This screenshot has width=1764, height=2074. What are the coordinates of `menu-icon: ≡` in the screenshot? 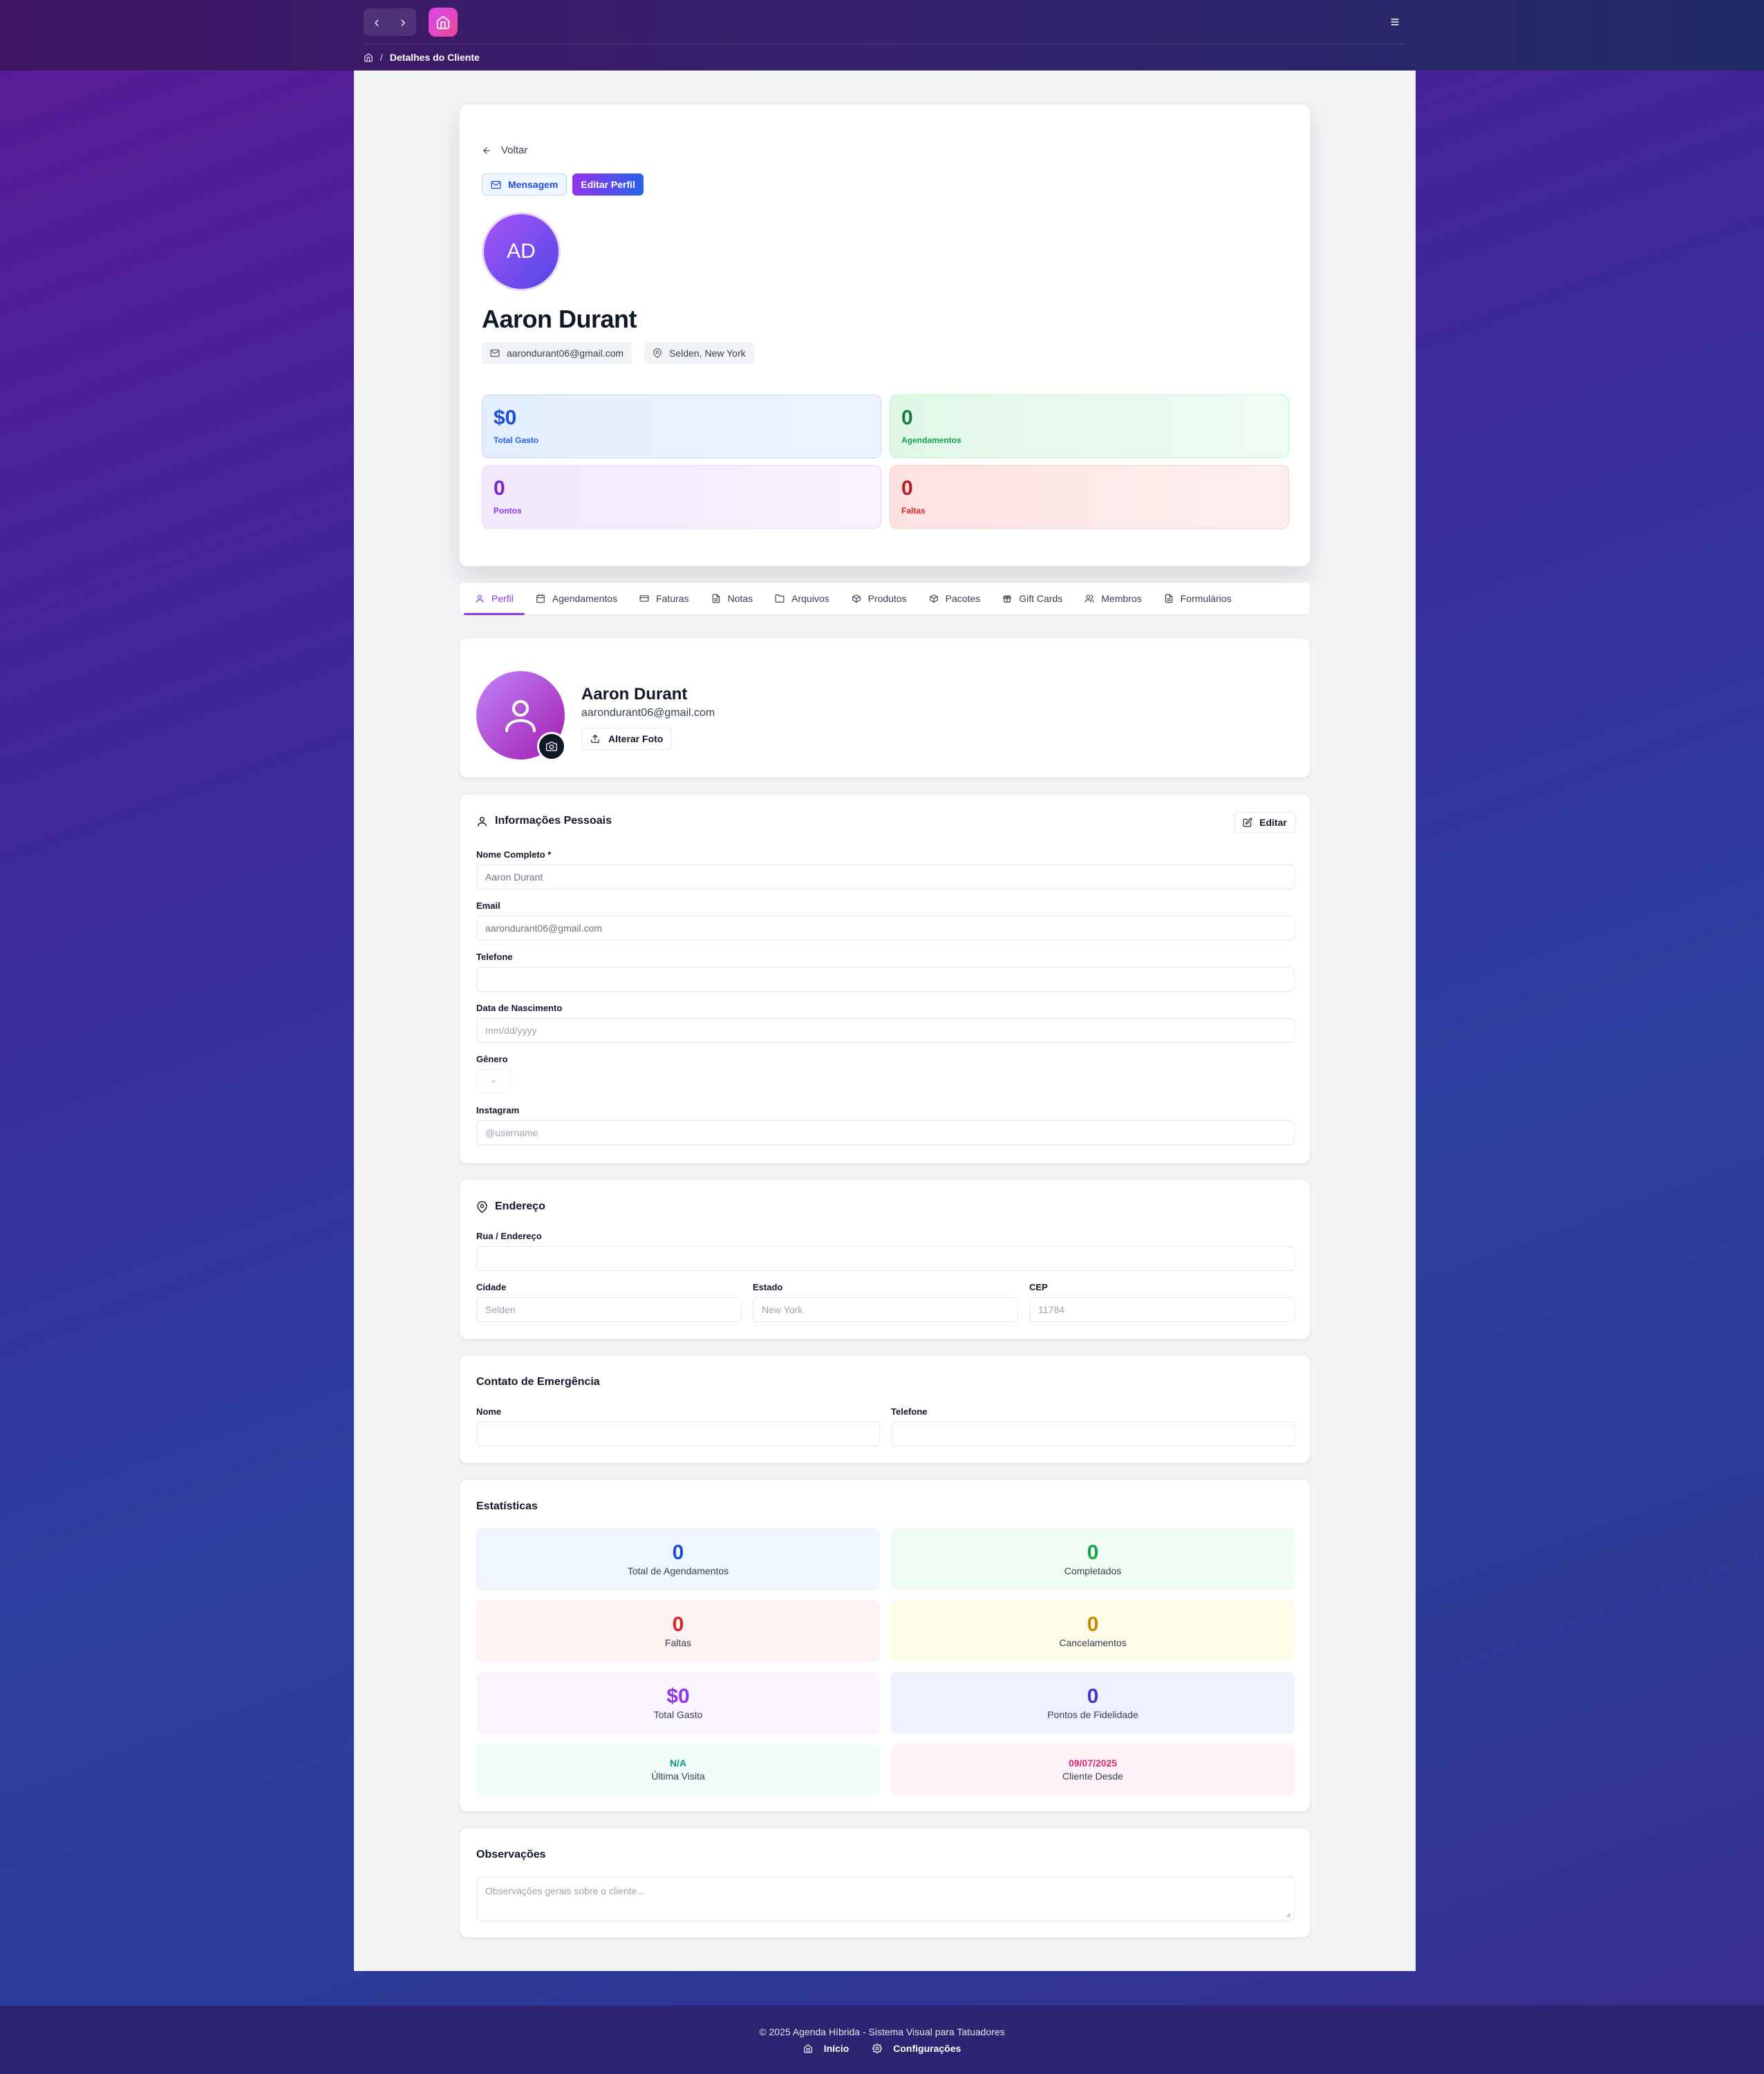 It's located at (1395, 22).